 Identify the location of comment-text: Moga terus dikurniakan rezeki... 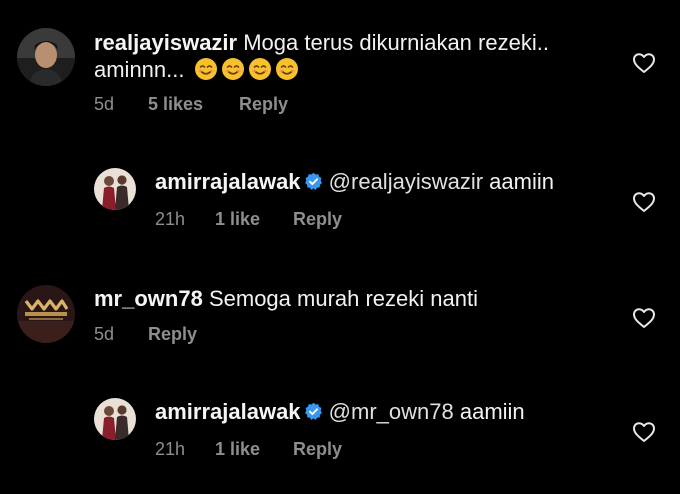
(396, 42).